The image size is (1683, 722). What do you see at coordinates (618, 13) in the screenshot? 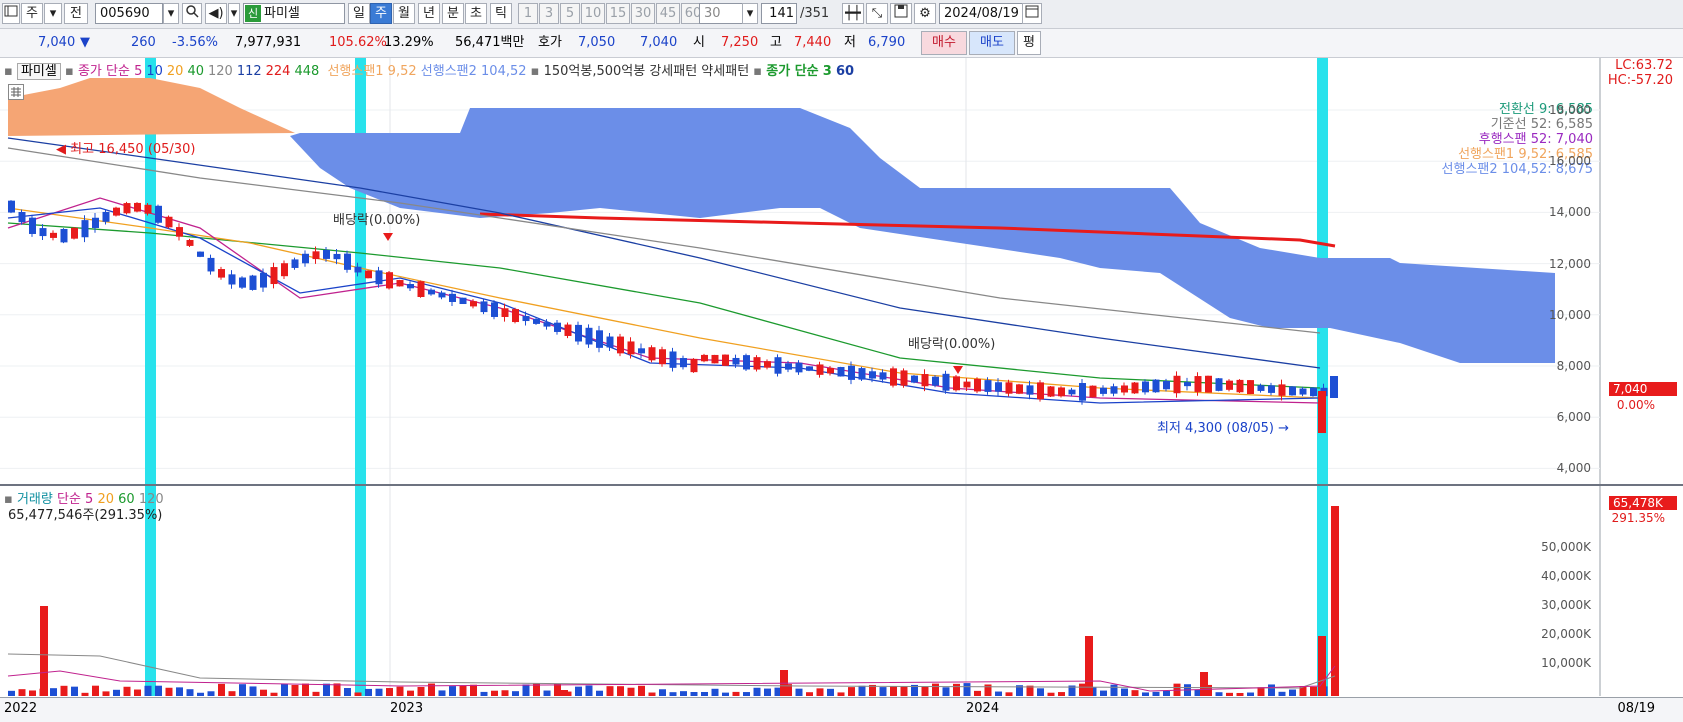
I see `interval-15: 15` at bounding box center [618, 13].